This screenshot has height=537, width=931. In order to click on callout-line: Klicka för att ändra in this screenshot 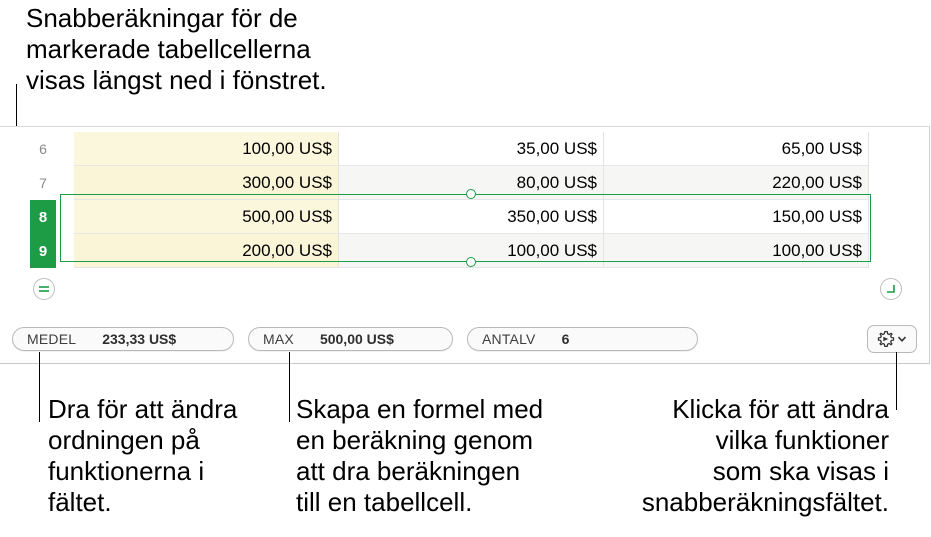, I will do `click(780, 409)`.